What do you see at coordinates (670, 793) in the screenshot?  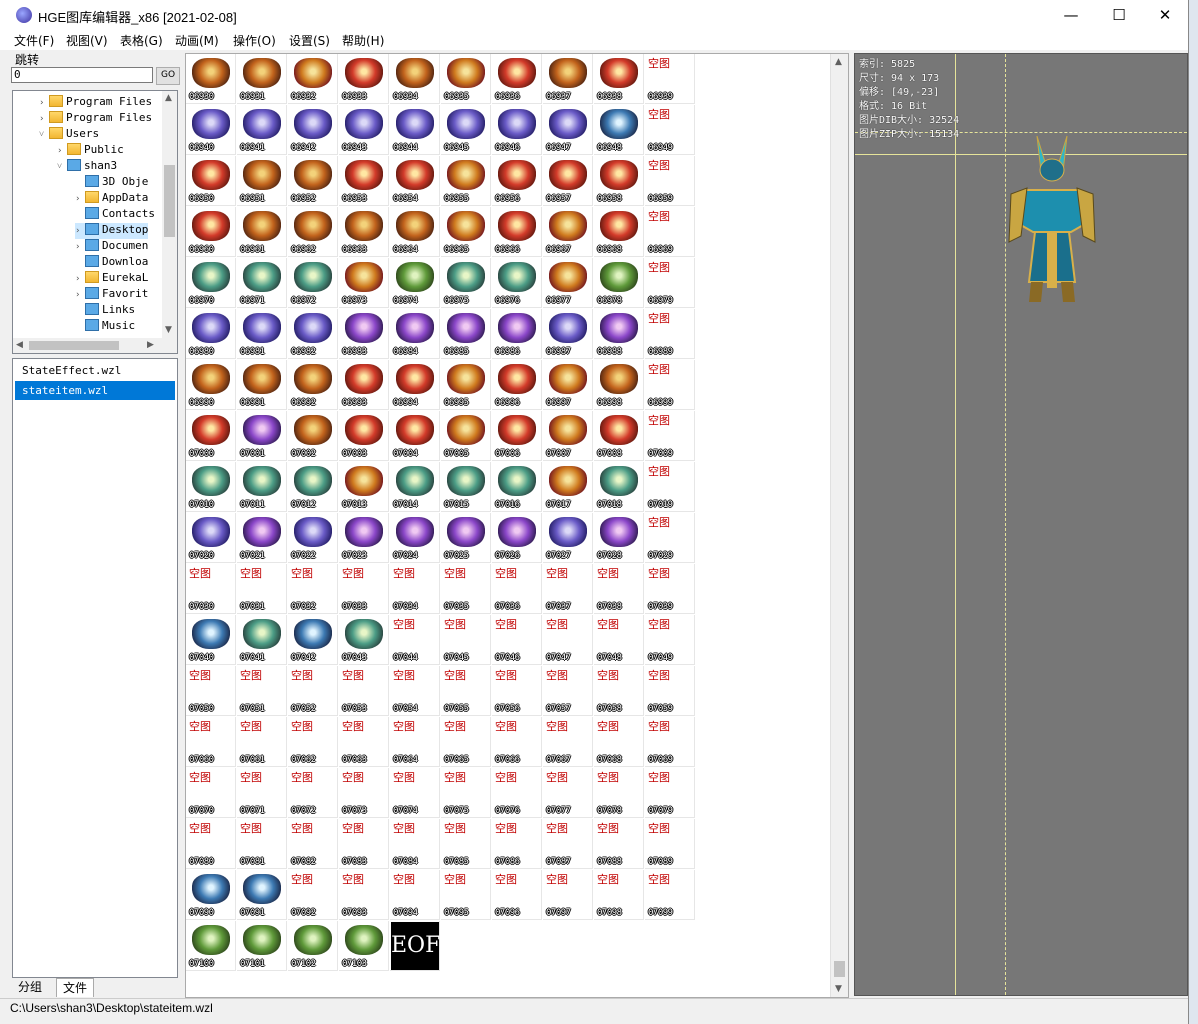 I see `image-cell: 空图 07079` at bounding box center [670, 793].